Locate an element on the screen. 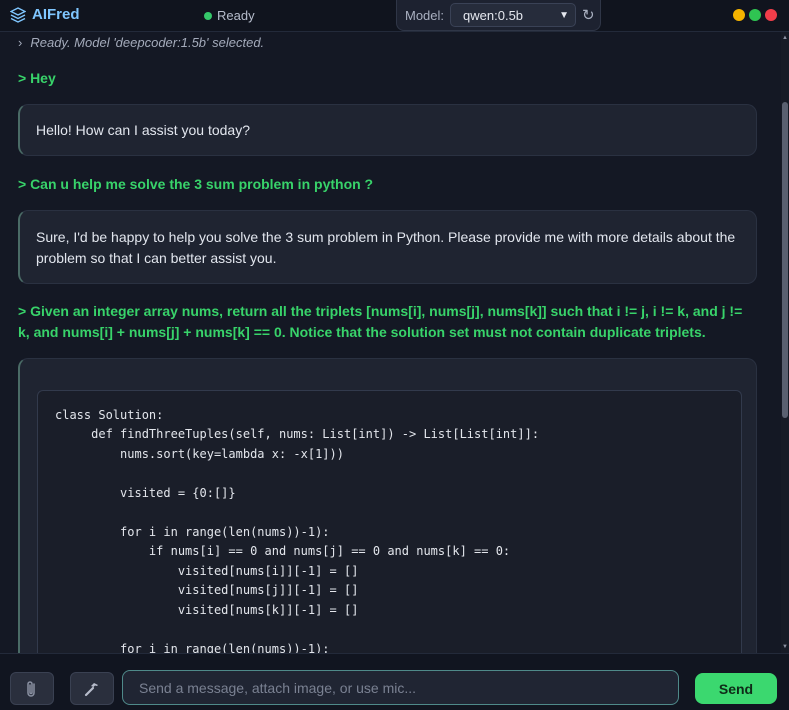 The width and height of the screenshot is (789, 710). chevron-right-icon: › is located at coordinates (20, 42).